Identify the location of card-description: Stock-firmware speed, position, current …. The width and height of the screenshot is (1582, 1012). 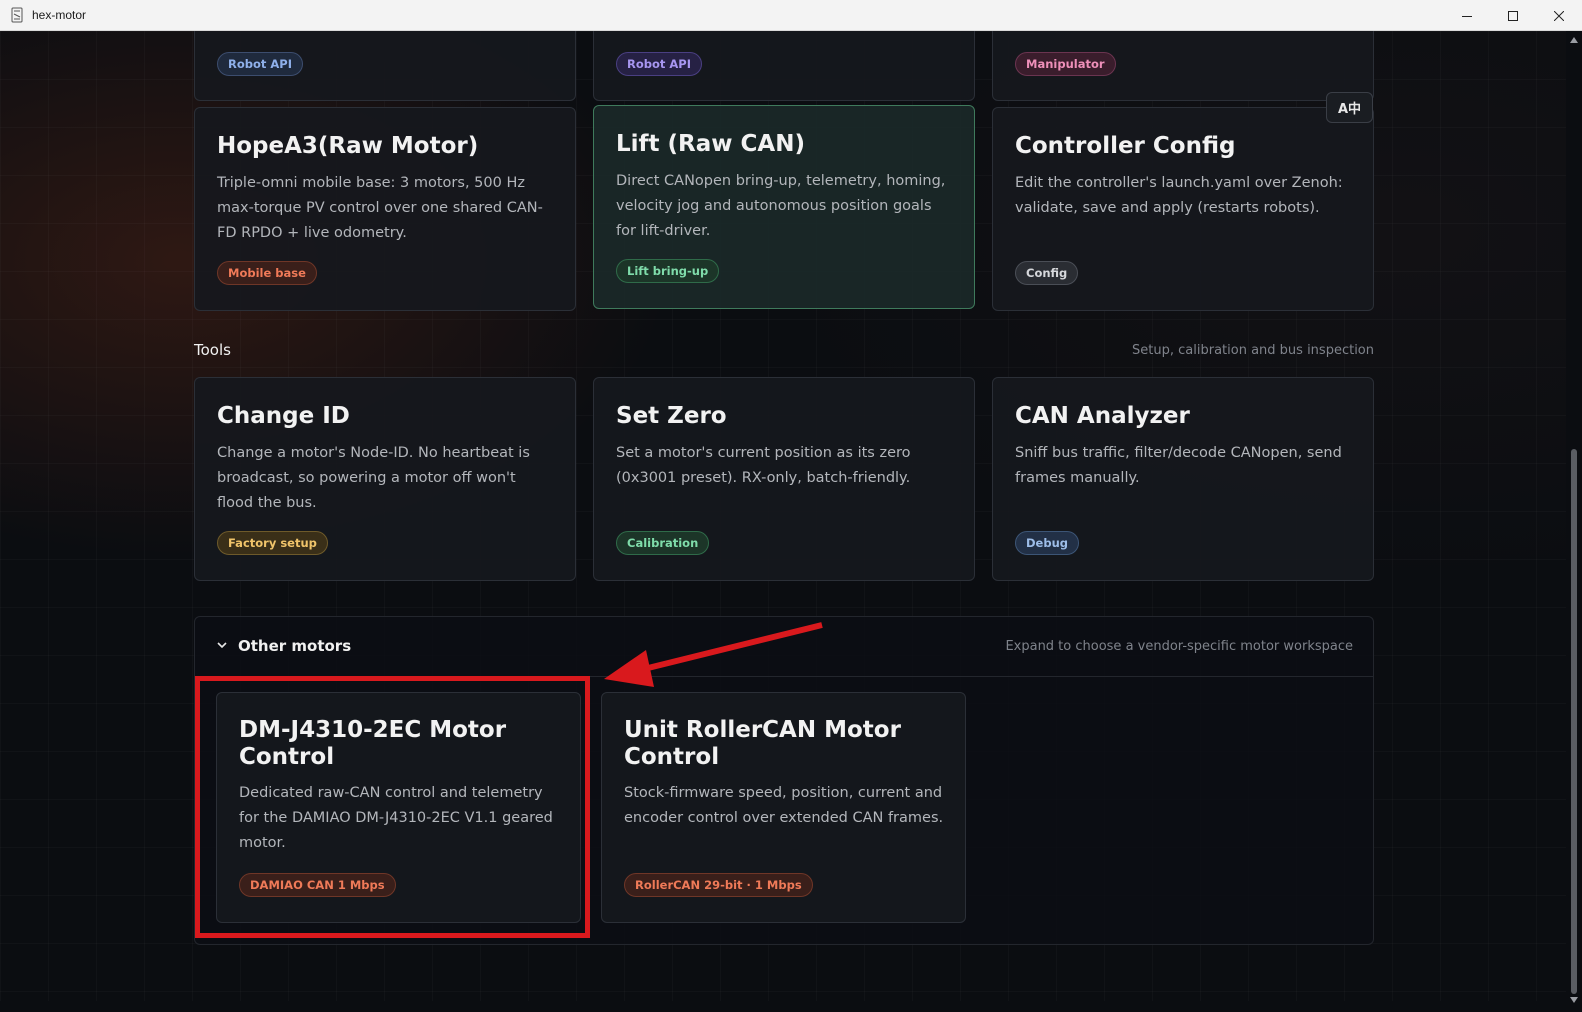
(784, 805).